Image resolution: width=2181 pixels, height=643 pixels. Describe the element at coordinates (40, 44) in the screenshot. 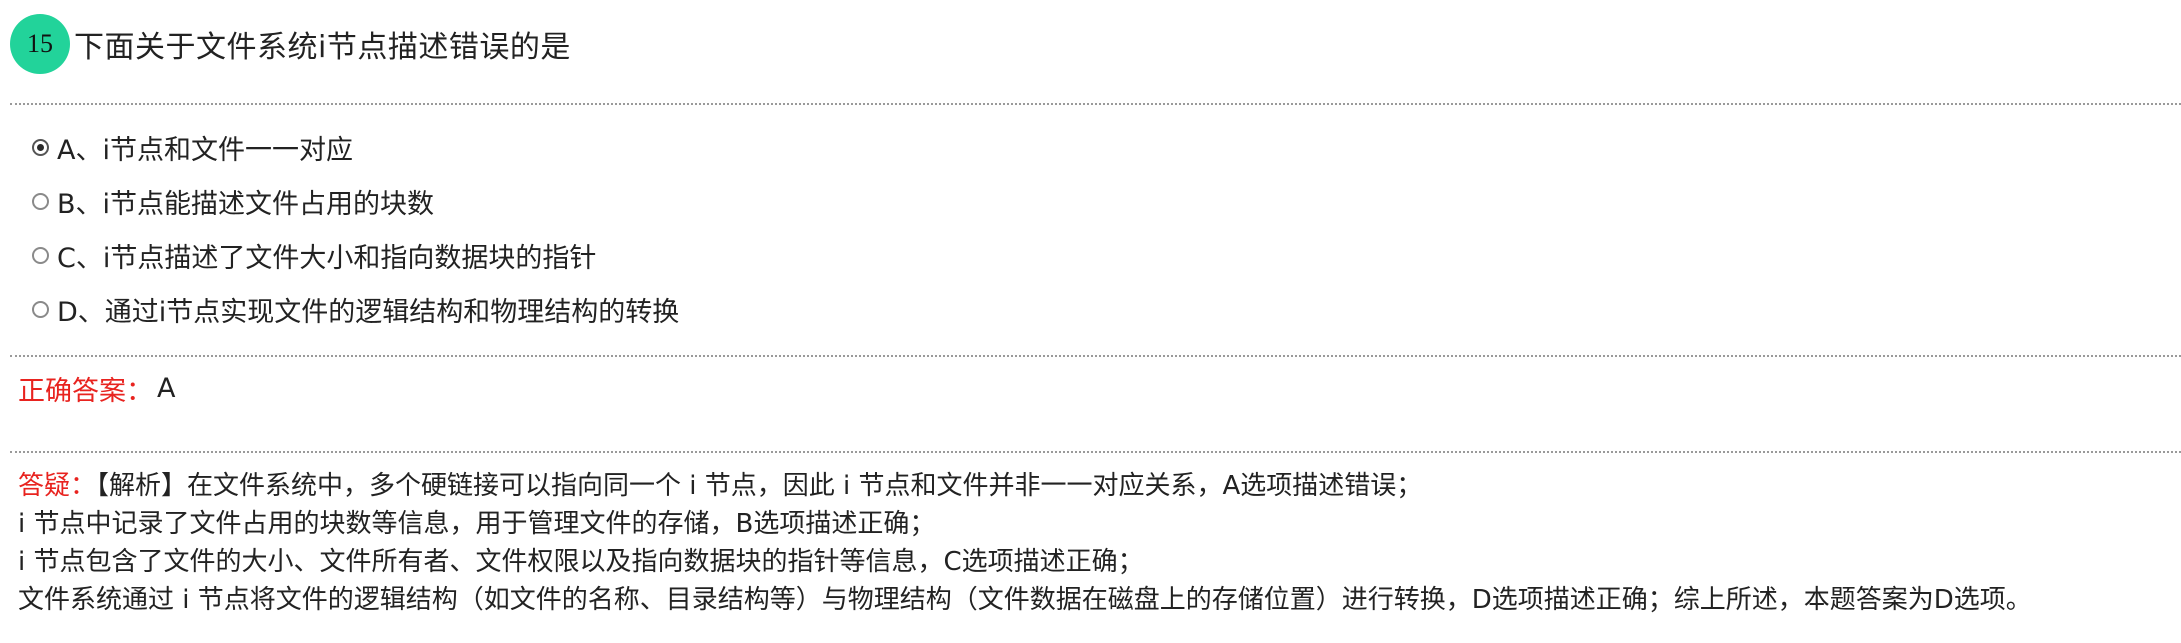

I see `question-number-badge: 15` at that location.